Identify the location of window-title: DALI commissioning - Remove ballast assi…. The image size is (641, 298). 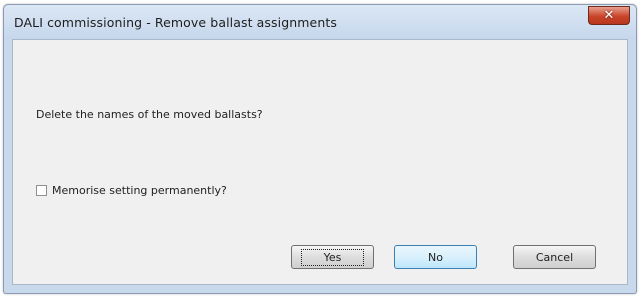
(175, 22).